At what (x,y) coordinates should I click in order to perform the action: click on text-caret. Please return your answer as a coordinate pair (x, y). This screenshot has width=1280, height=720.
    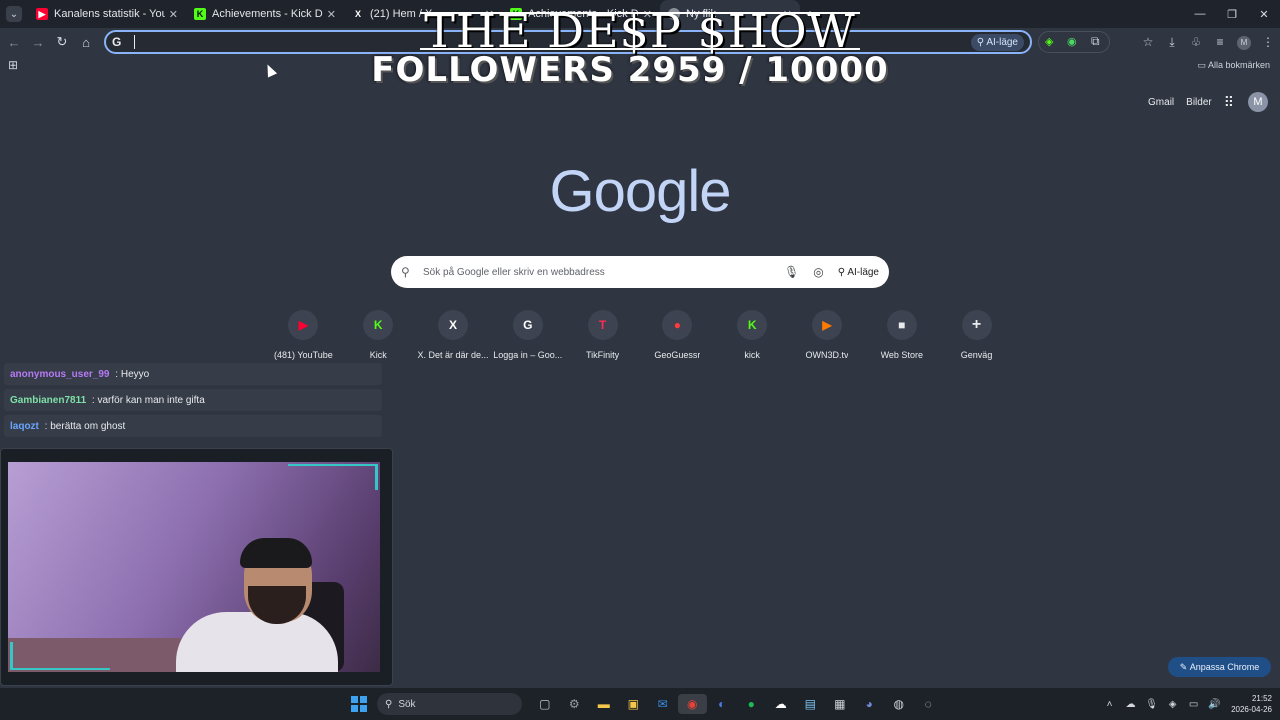
    Looking at the image, I should click on (134, 42).